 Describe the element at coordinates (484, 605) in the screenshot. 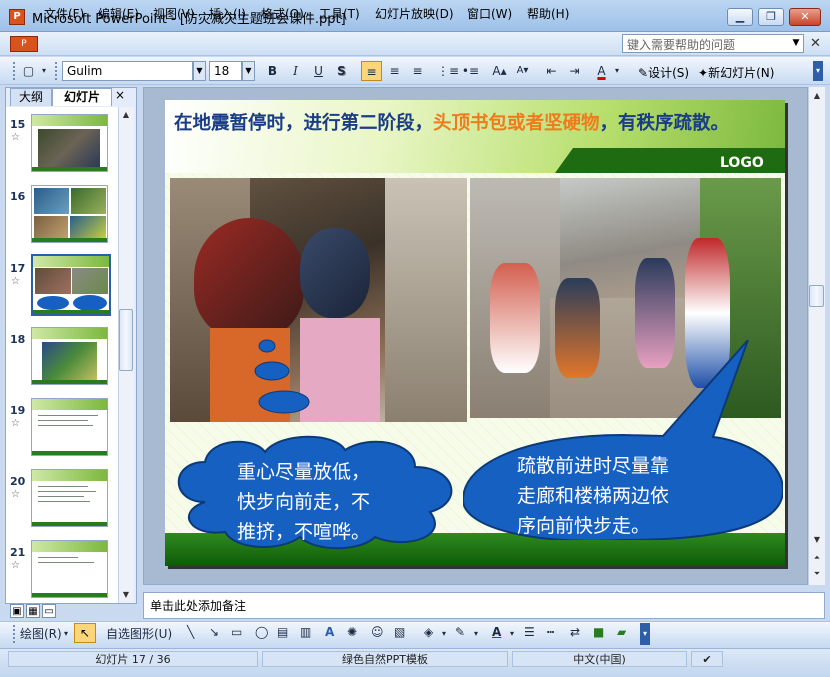

I see `notes-pane: 单击此处添加备注` at that location.